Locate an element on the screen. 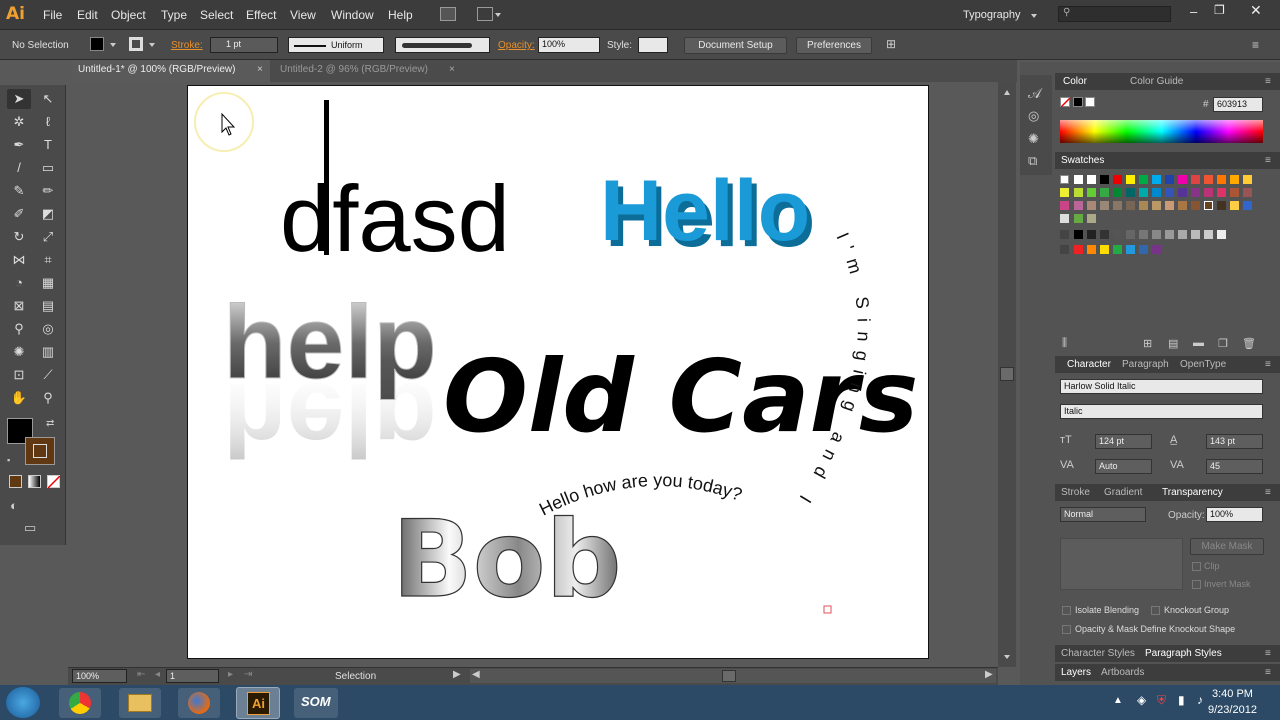  show-swatch-kinds-icon: ⊞ is located at coordinates (1147, 343).